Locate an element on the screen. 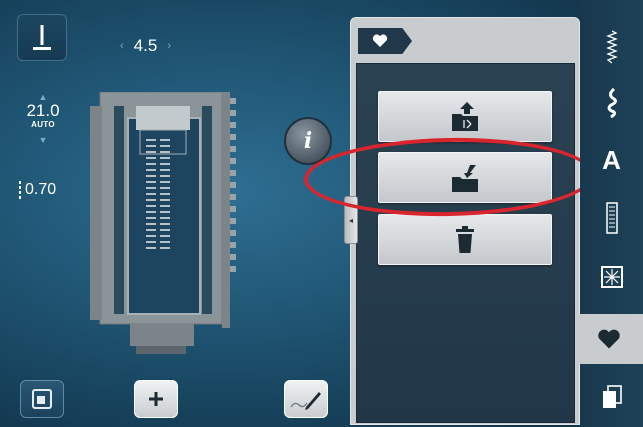 The width and height of the screenshot is (643, 427). stitch-editor-button is located at coordinates (306, 399).